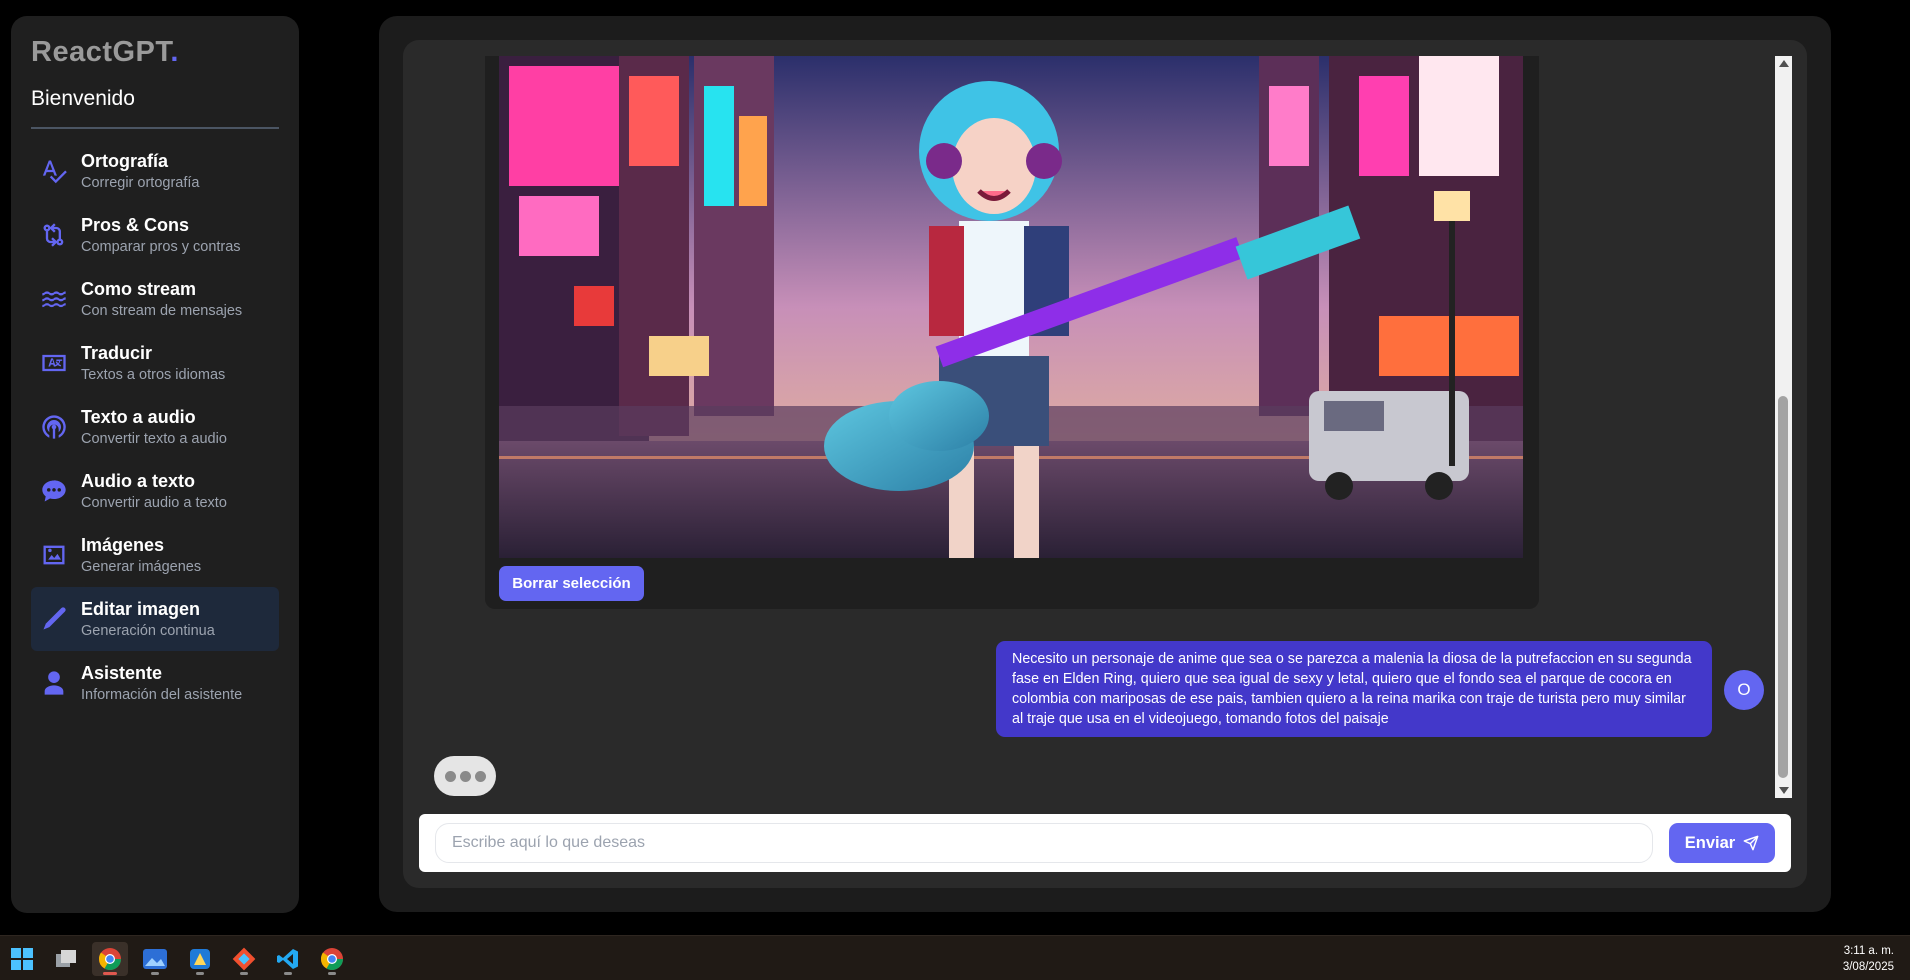 The image size is (1910, 980). What do you see at coordinates (1868, 959) in the screenshot?
I see `system-clock: 3:11 a. m. 3/08/2025` at bounding box center [1868, 959].